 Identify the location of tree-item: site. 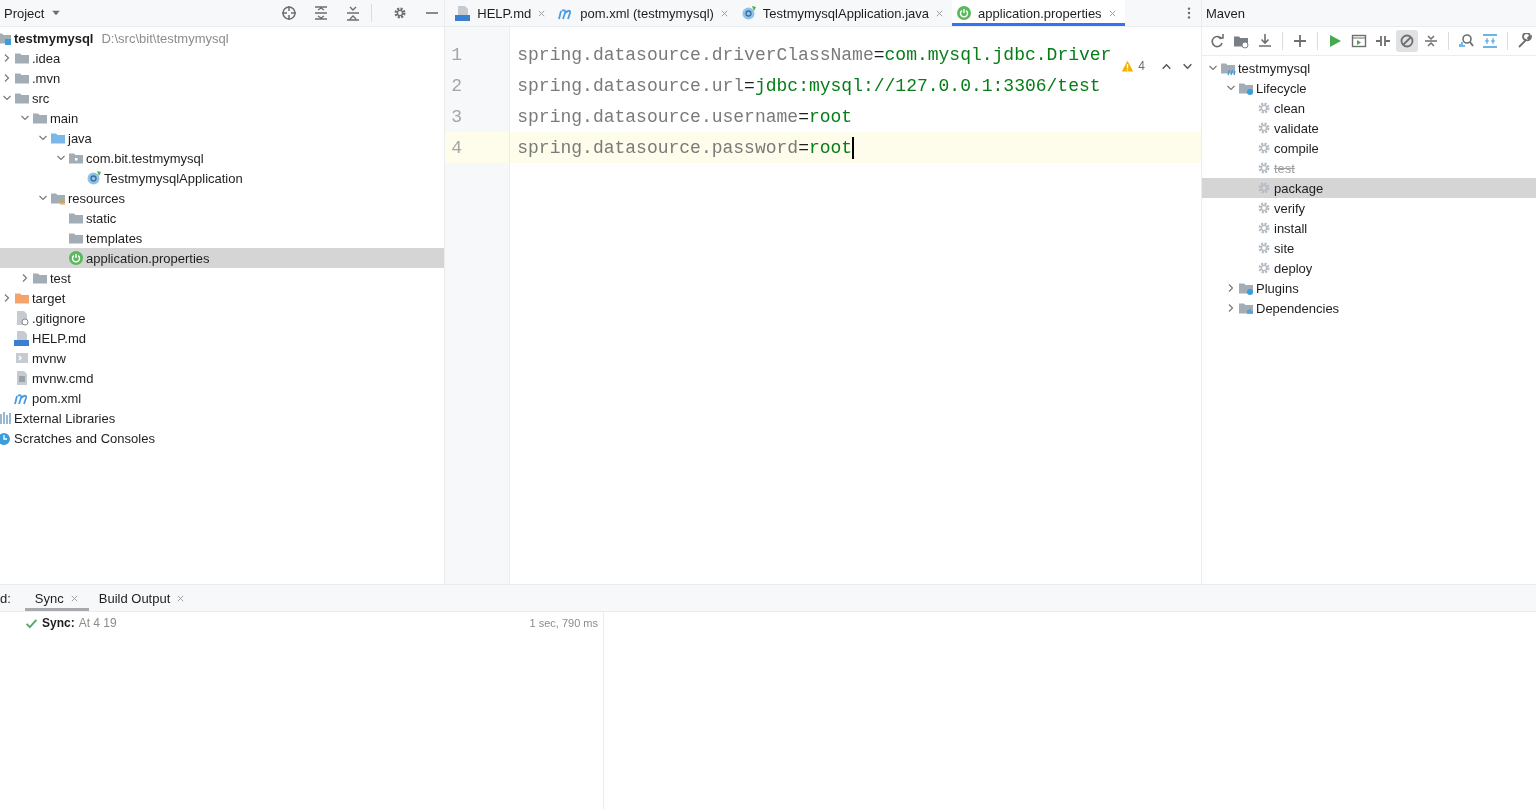
(1369, 248).